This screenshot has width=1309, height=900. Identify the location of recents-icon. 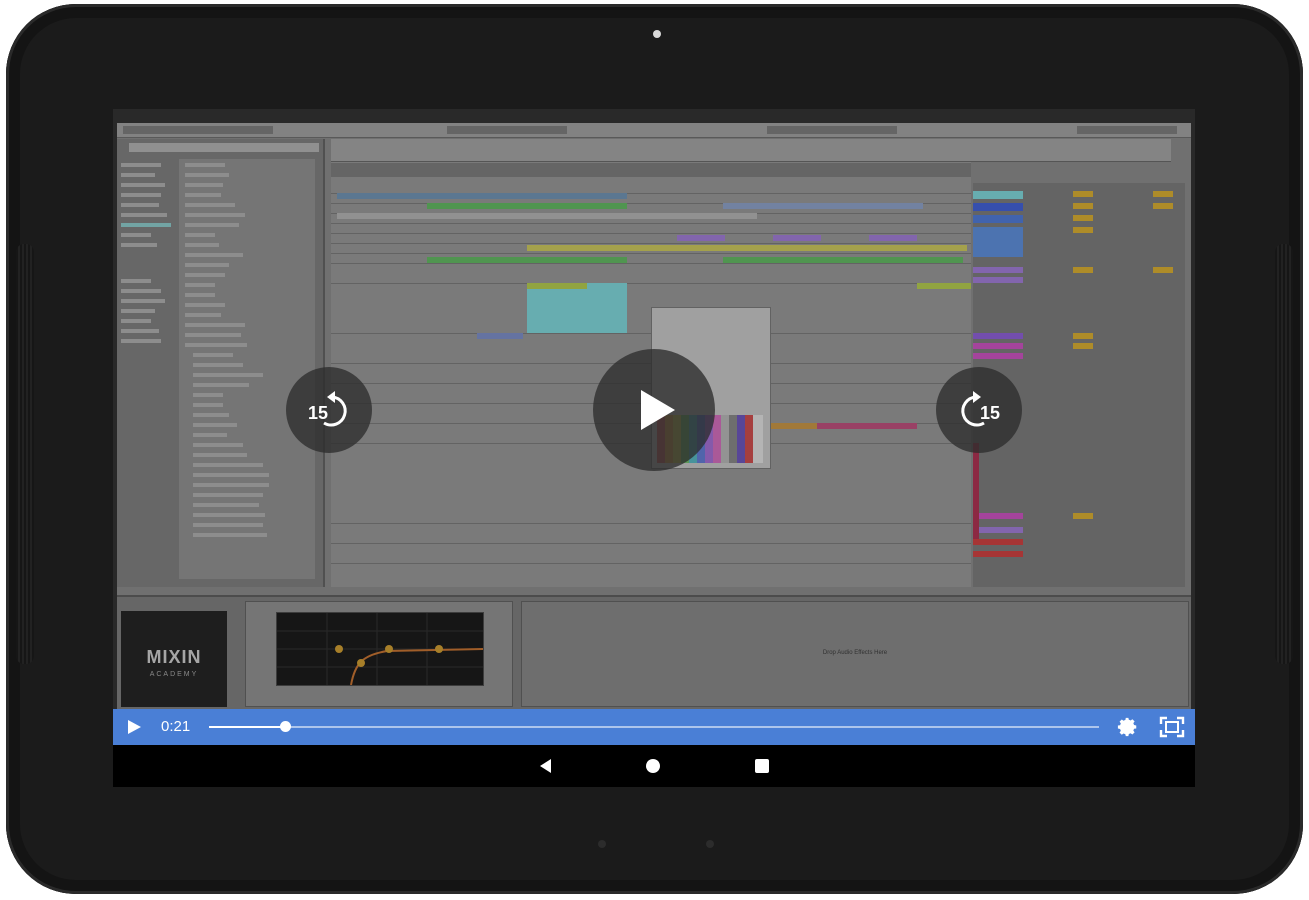
(762, 766).